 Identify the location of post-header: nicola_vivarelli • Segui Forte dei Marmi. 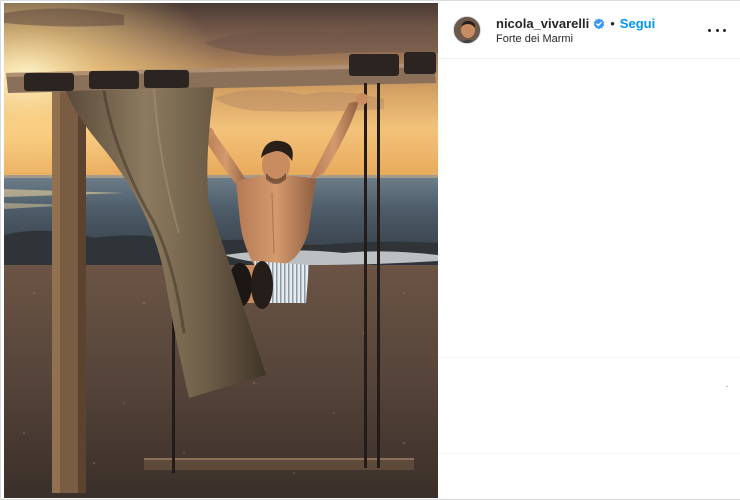
(589, 30).